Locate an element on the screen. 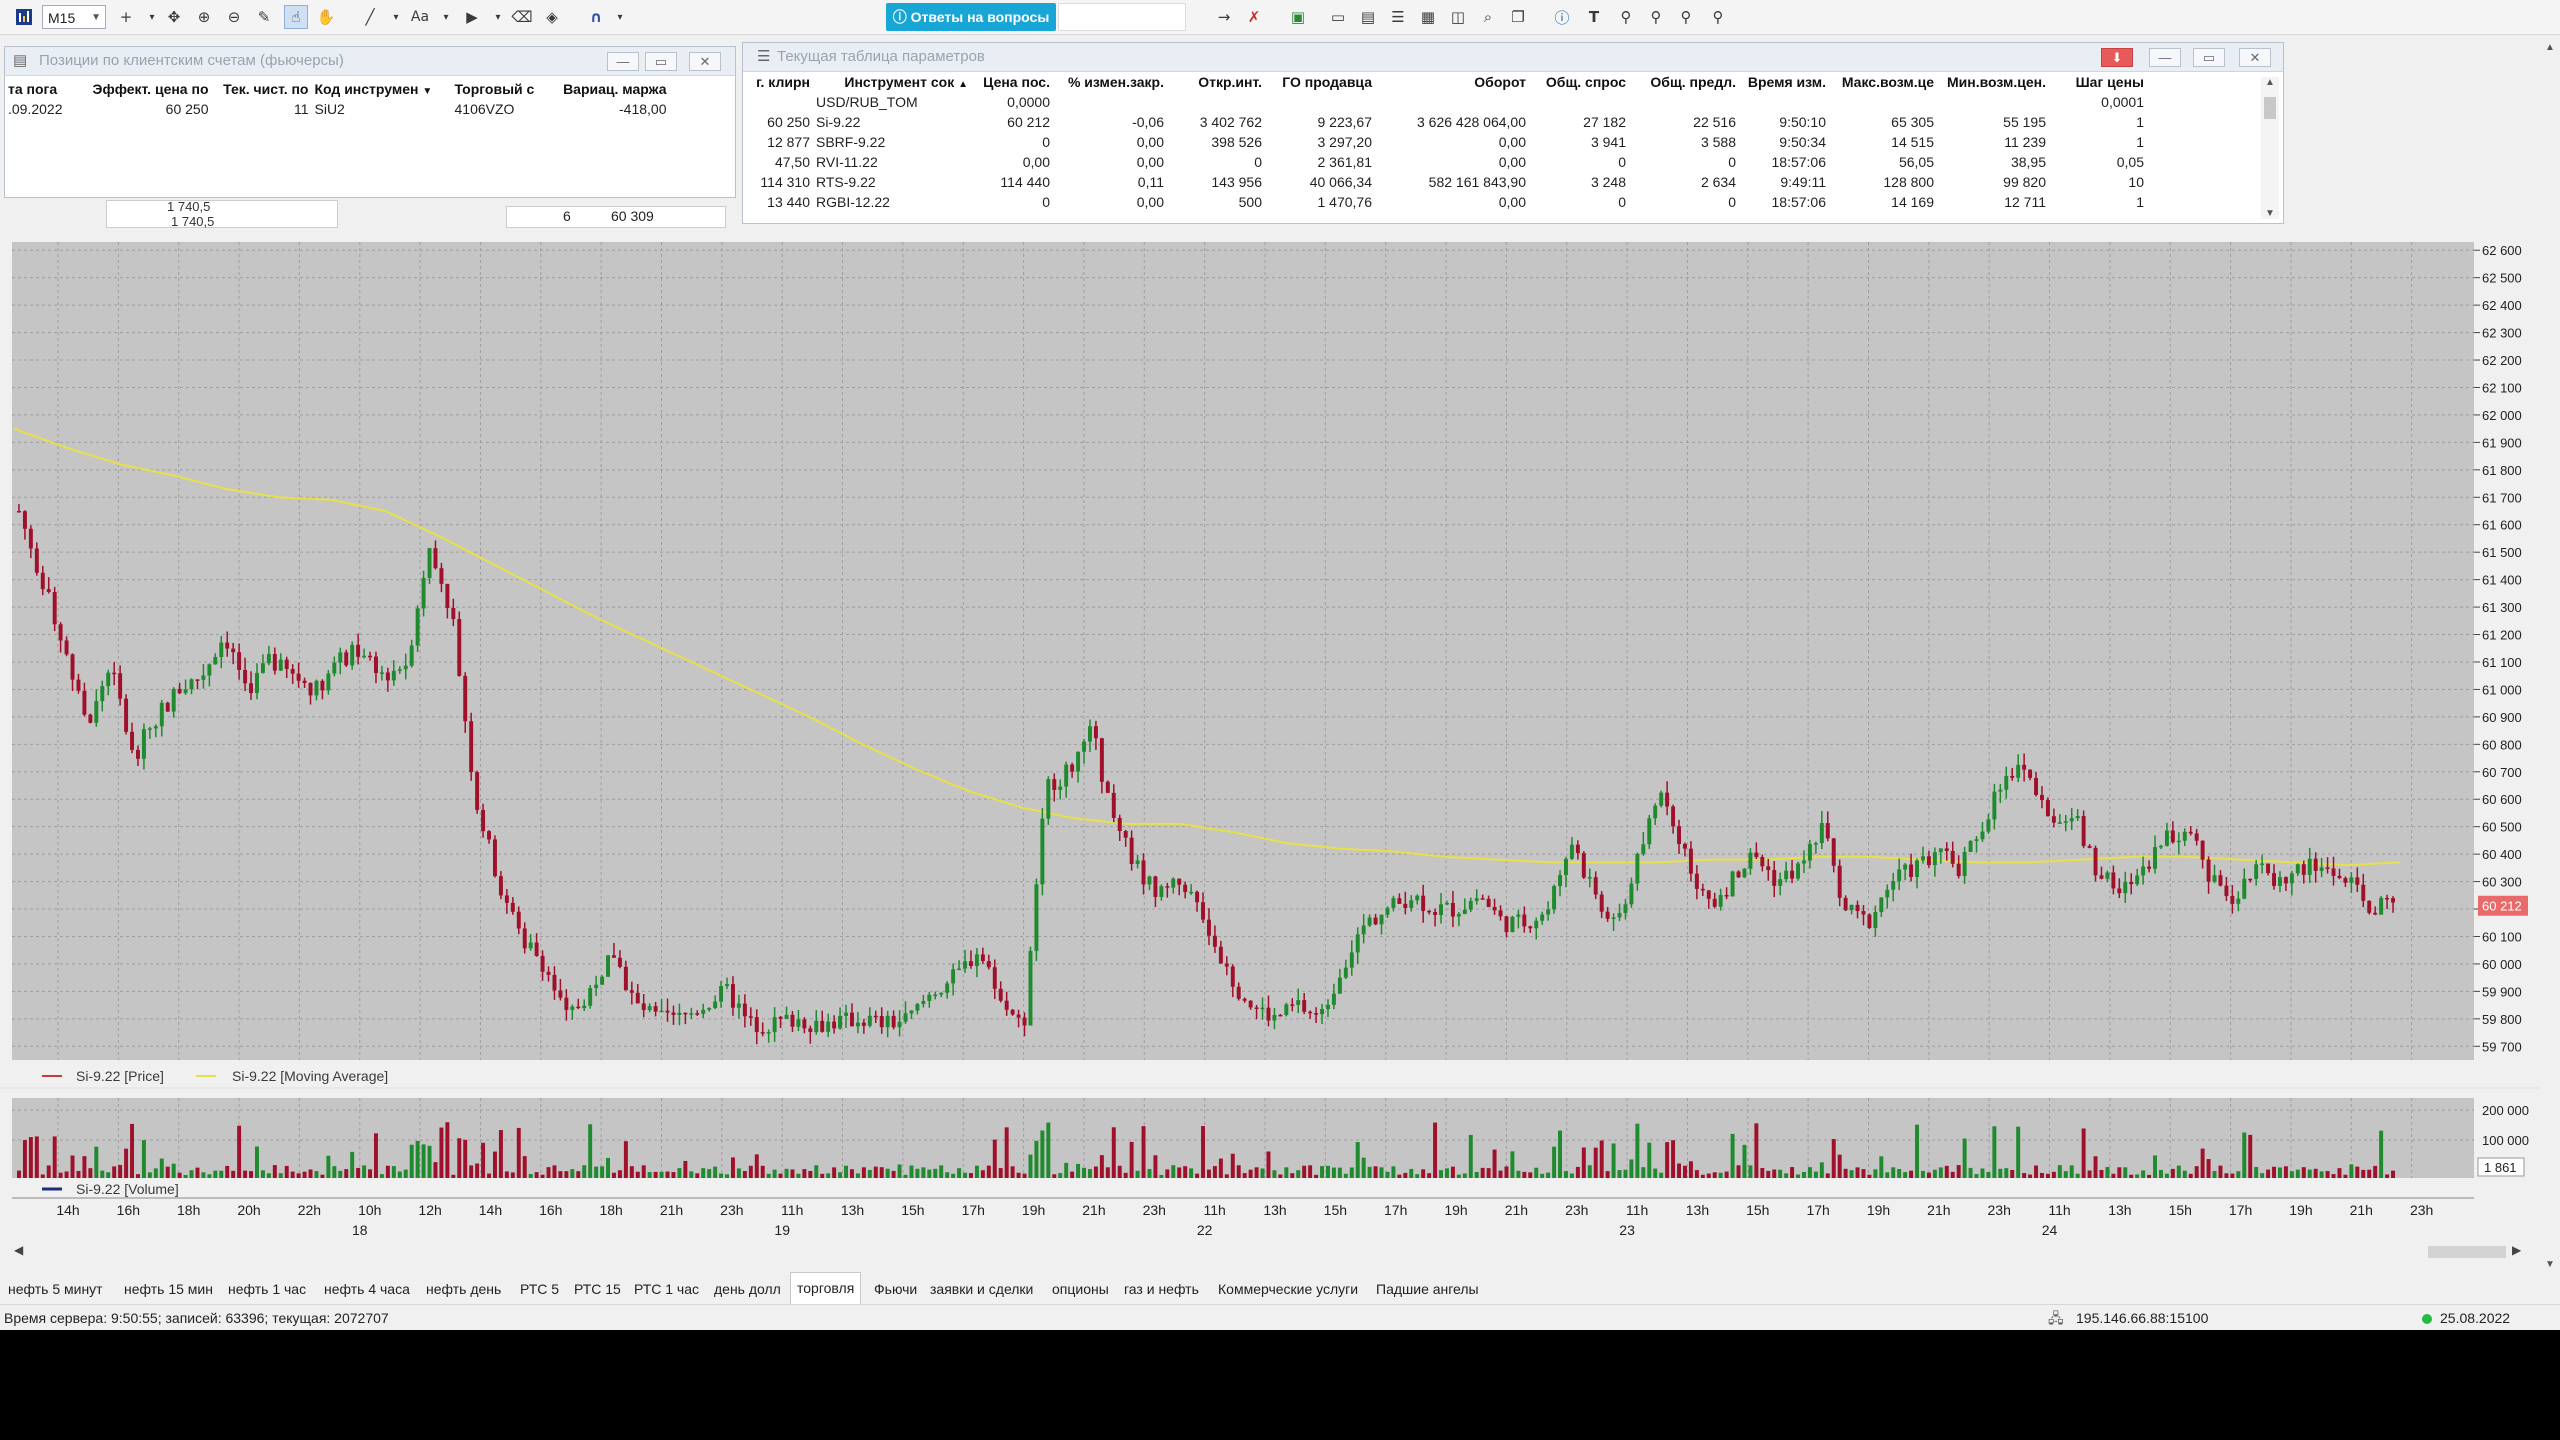  delete-icon: ✗ is located at coordinates (1254, 17).